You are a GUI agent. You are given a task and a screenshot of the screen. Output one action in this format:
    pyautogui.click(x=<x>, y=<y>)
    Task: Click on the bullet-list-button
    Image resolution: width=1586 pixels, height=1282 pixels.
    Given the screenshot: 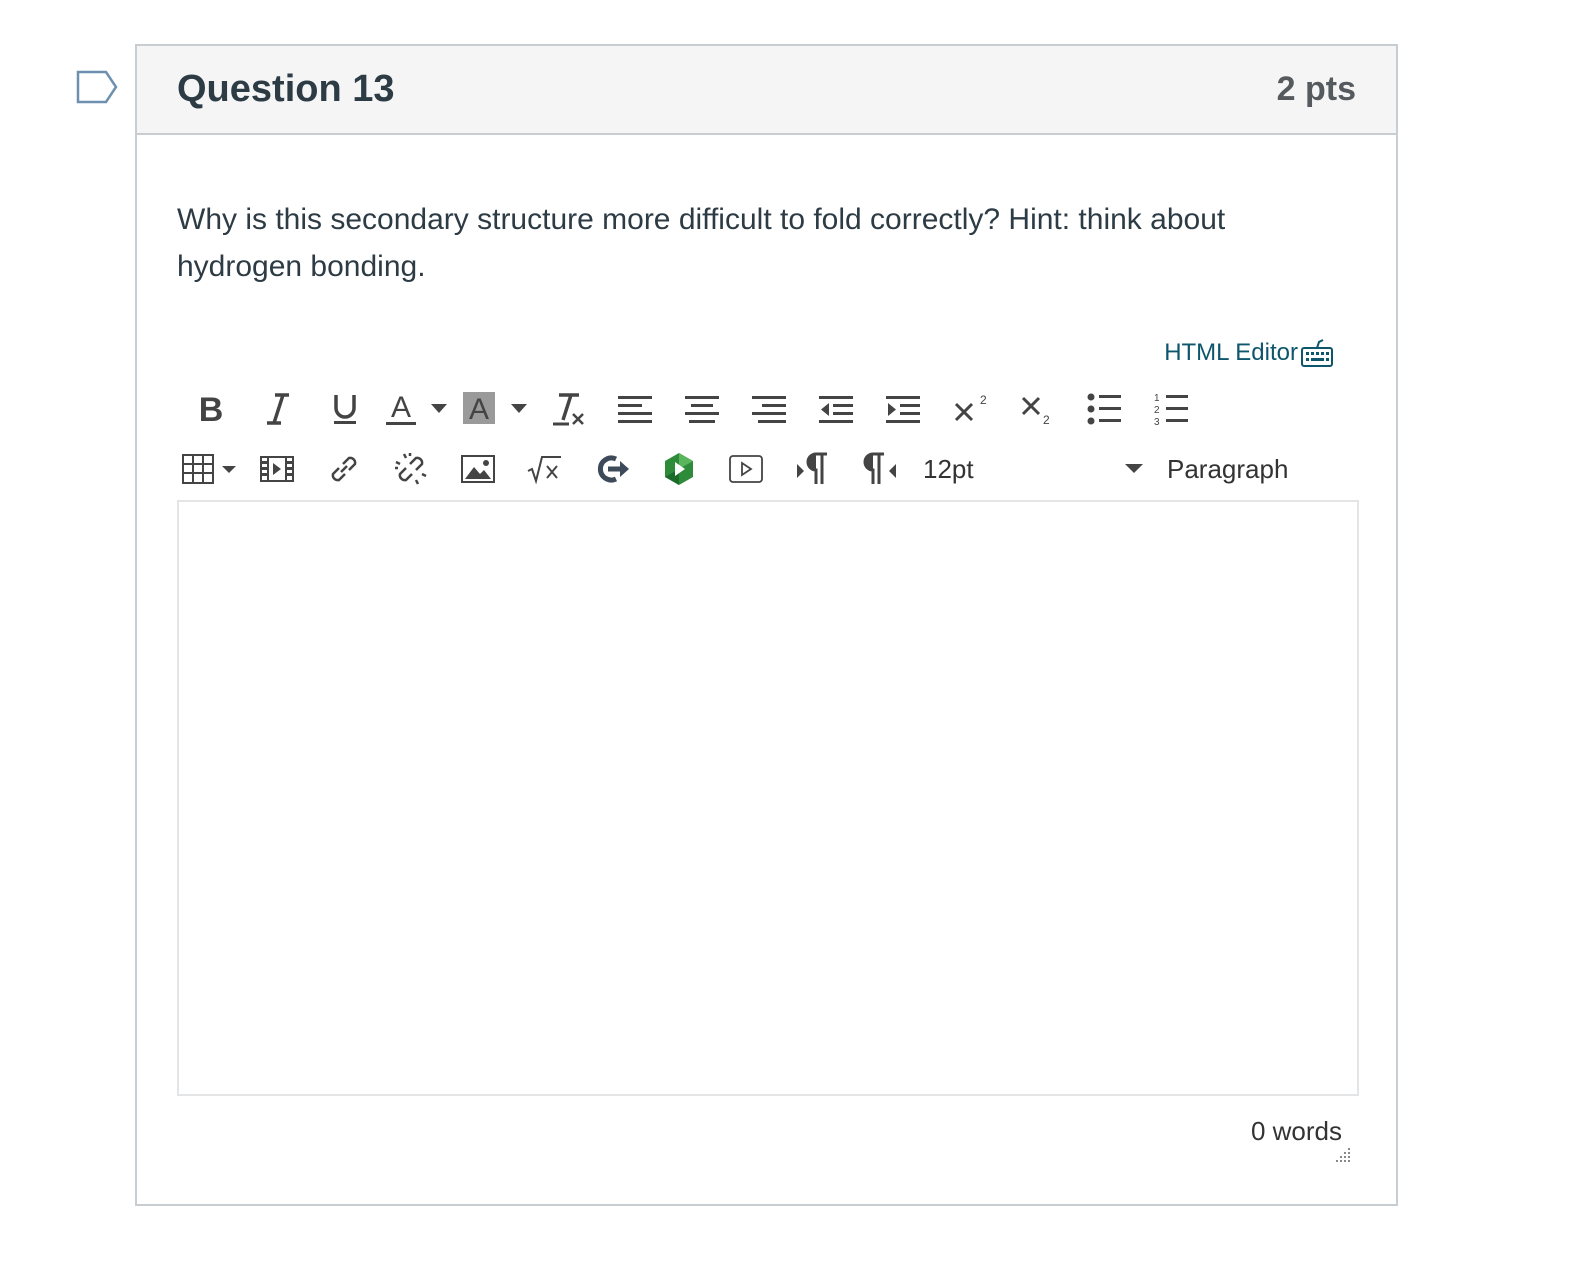 What is the action you would take?
    pyautogui.click(x=1103, y=409)
    